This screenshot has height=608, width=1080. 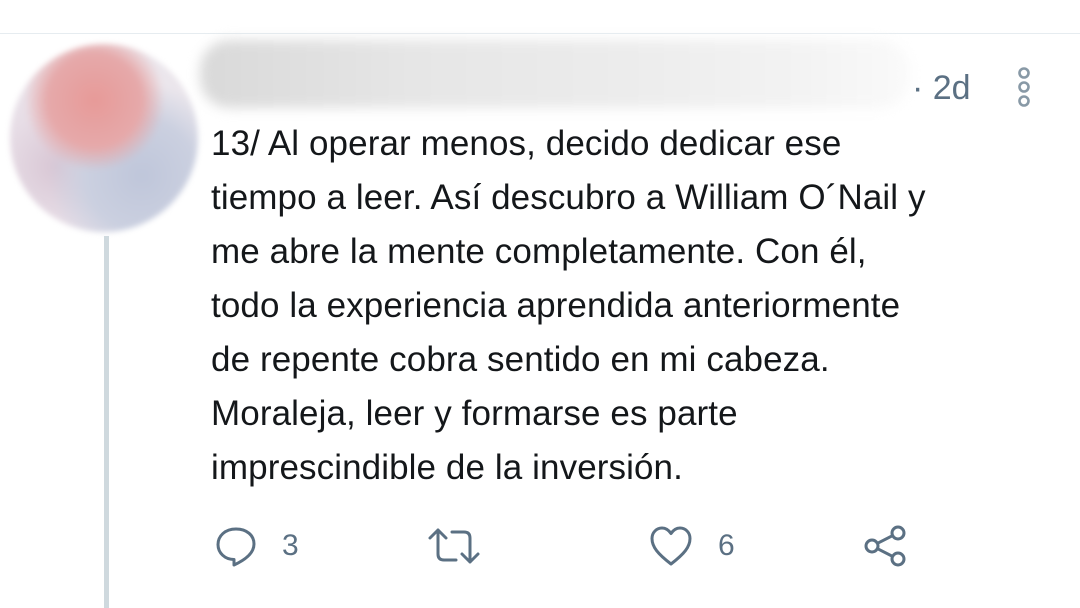 What do you see at coordinates (104, 138) in the screenshot?
I see `avatar` at bounding box center [104, 138].